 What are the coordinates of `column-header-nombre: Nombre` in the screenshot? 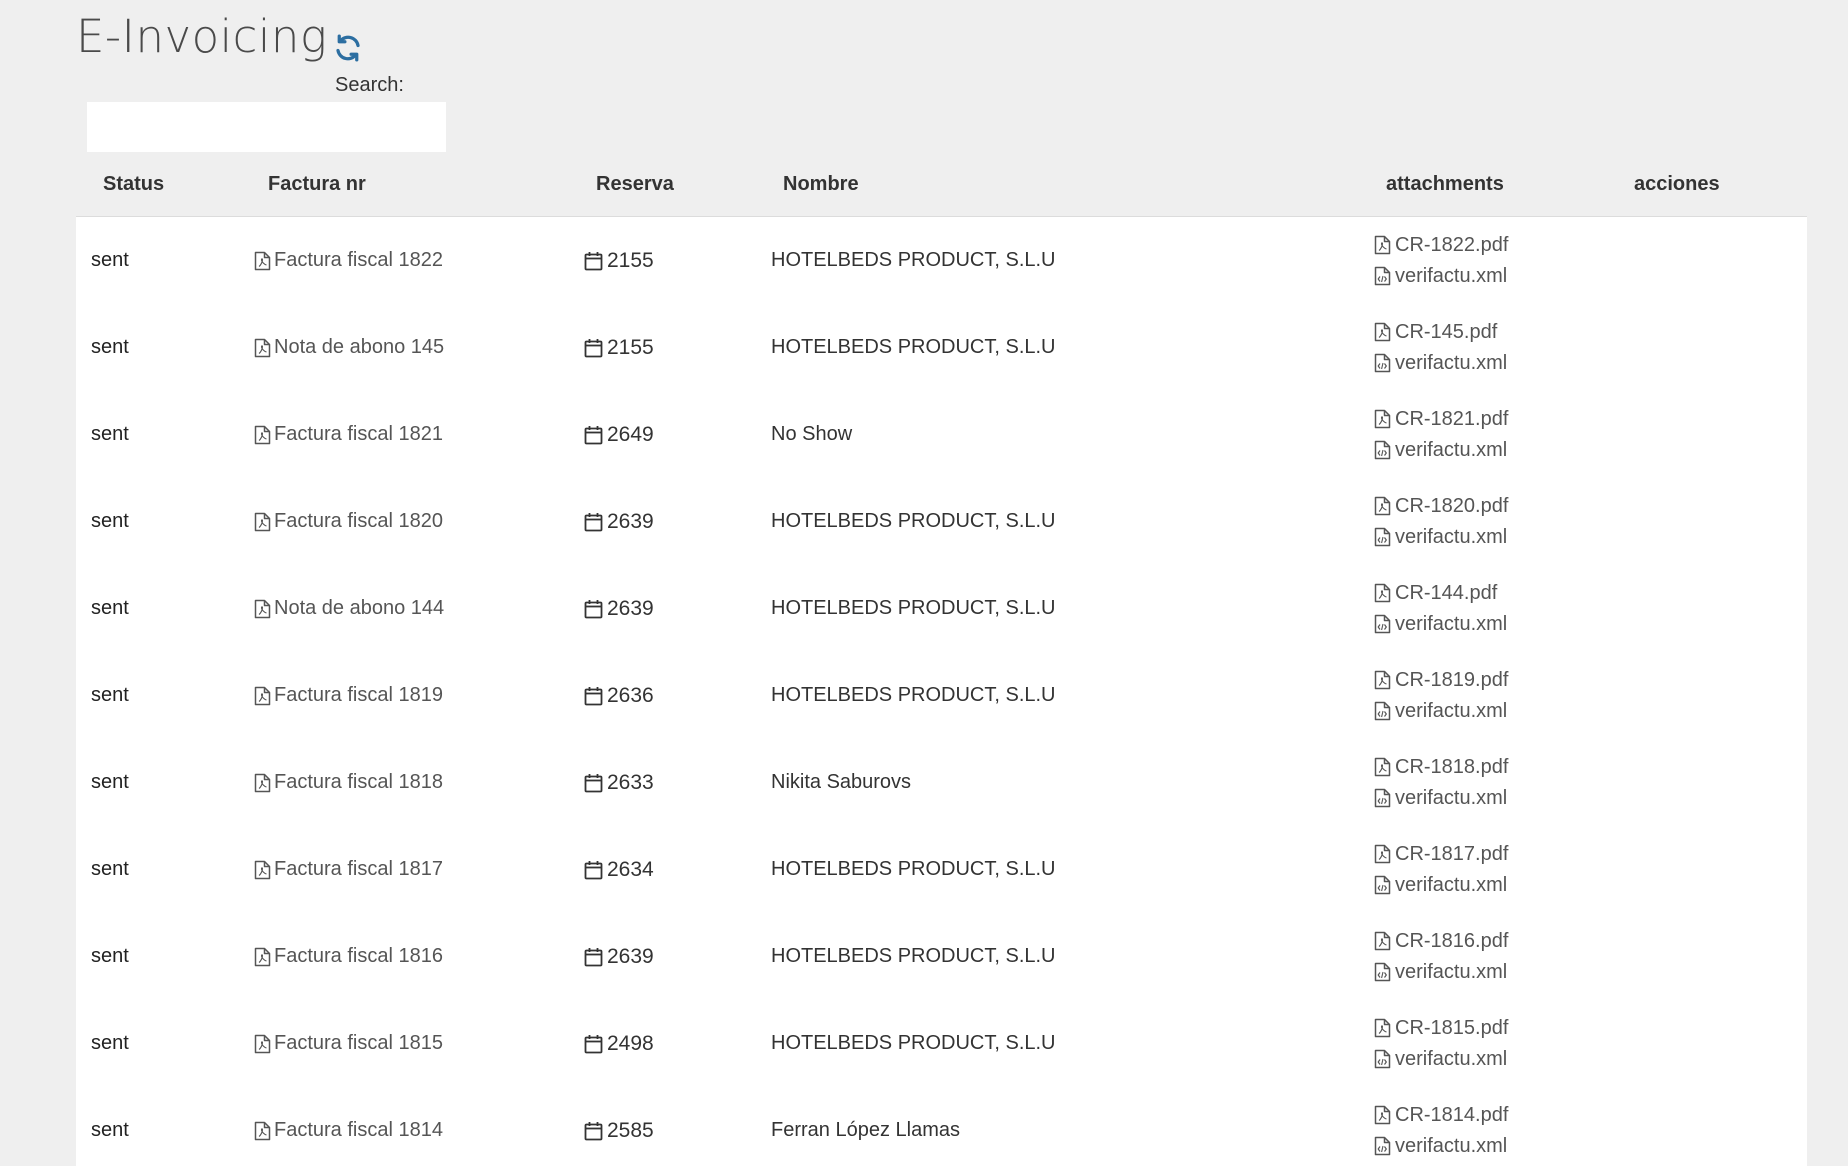 It's located at (821, 184).